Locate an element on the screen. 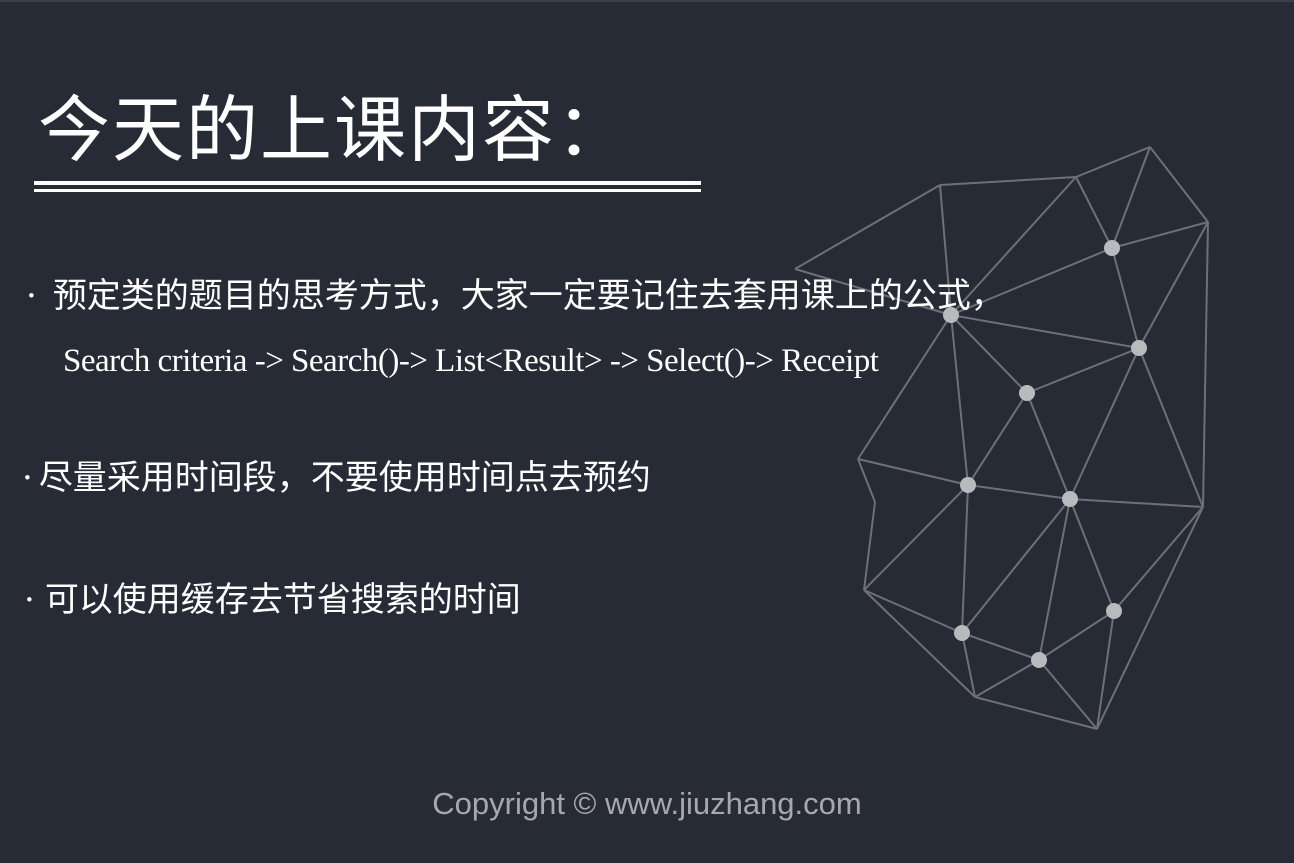 Image resolution: width=1294 pixels, height=863 pixels. bullet-text: 可以使用缓存去节省搜索的时间 is located at coordinates (282, 600).